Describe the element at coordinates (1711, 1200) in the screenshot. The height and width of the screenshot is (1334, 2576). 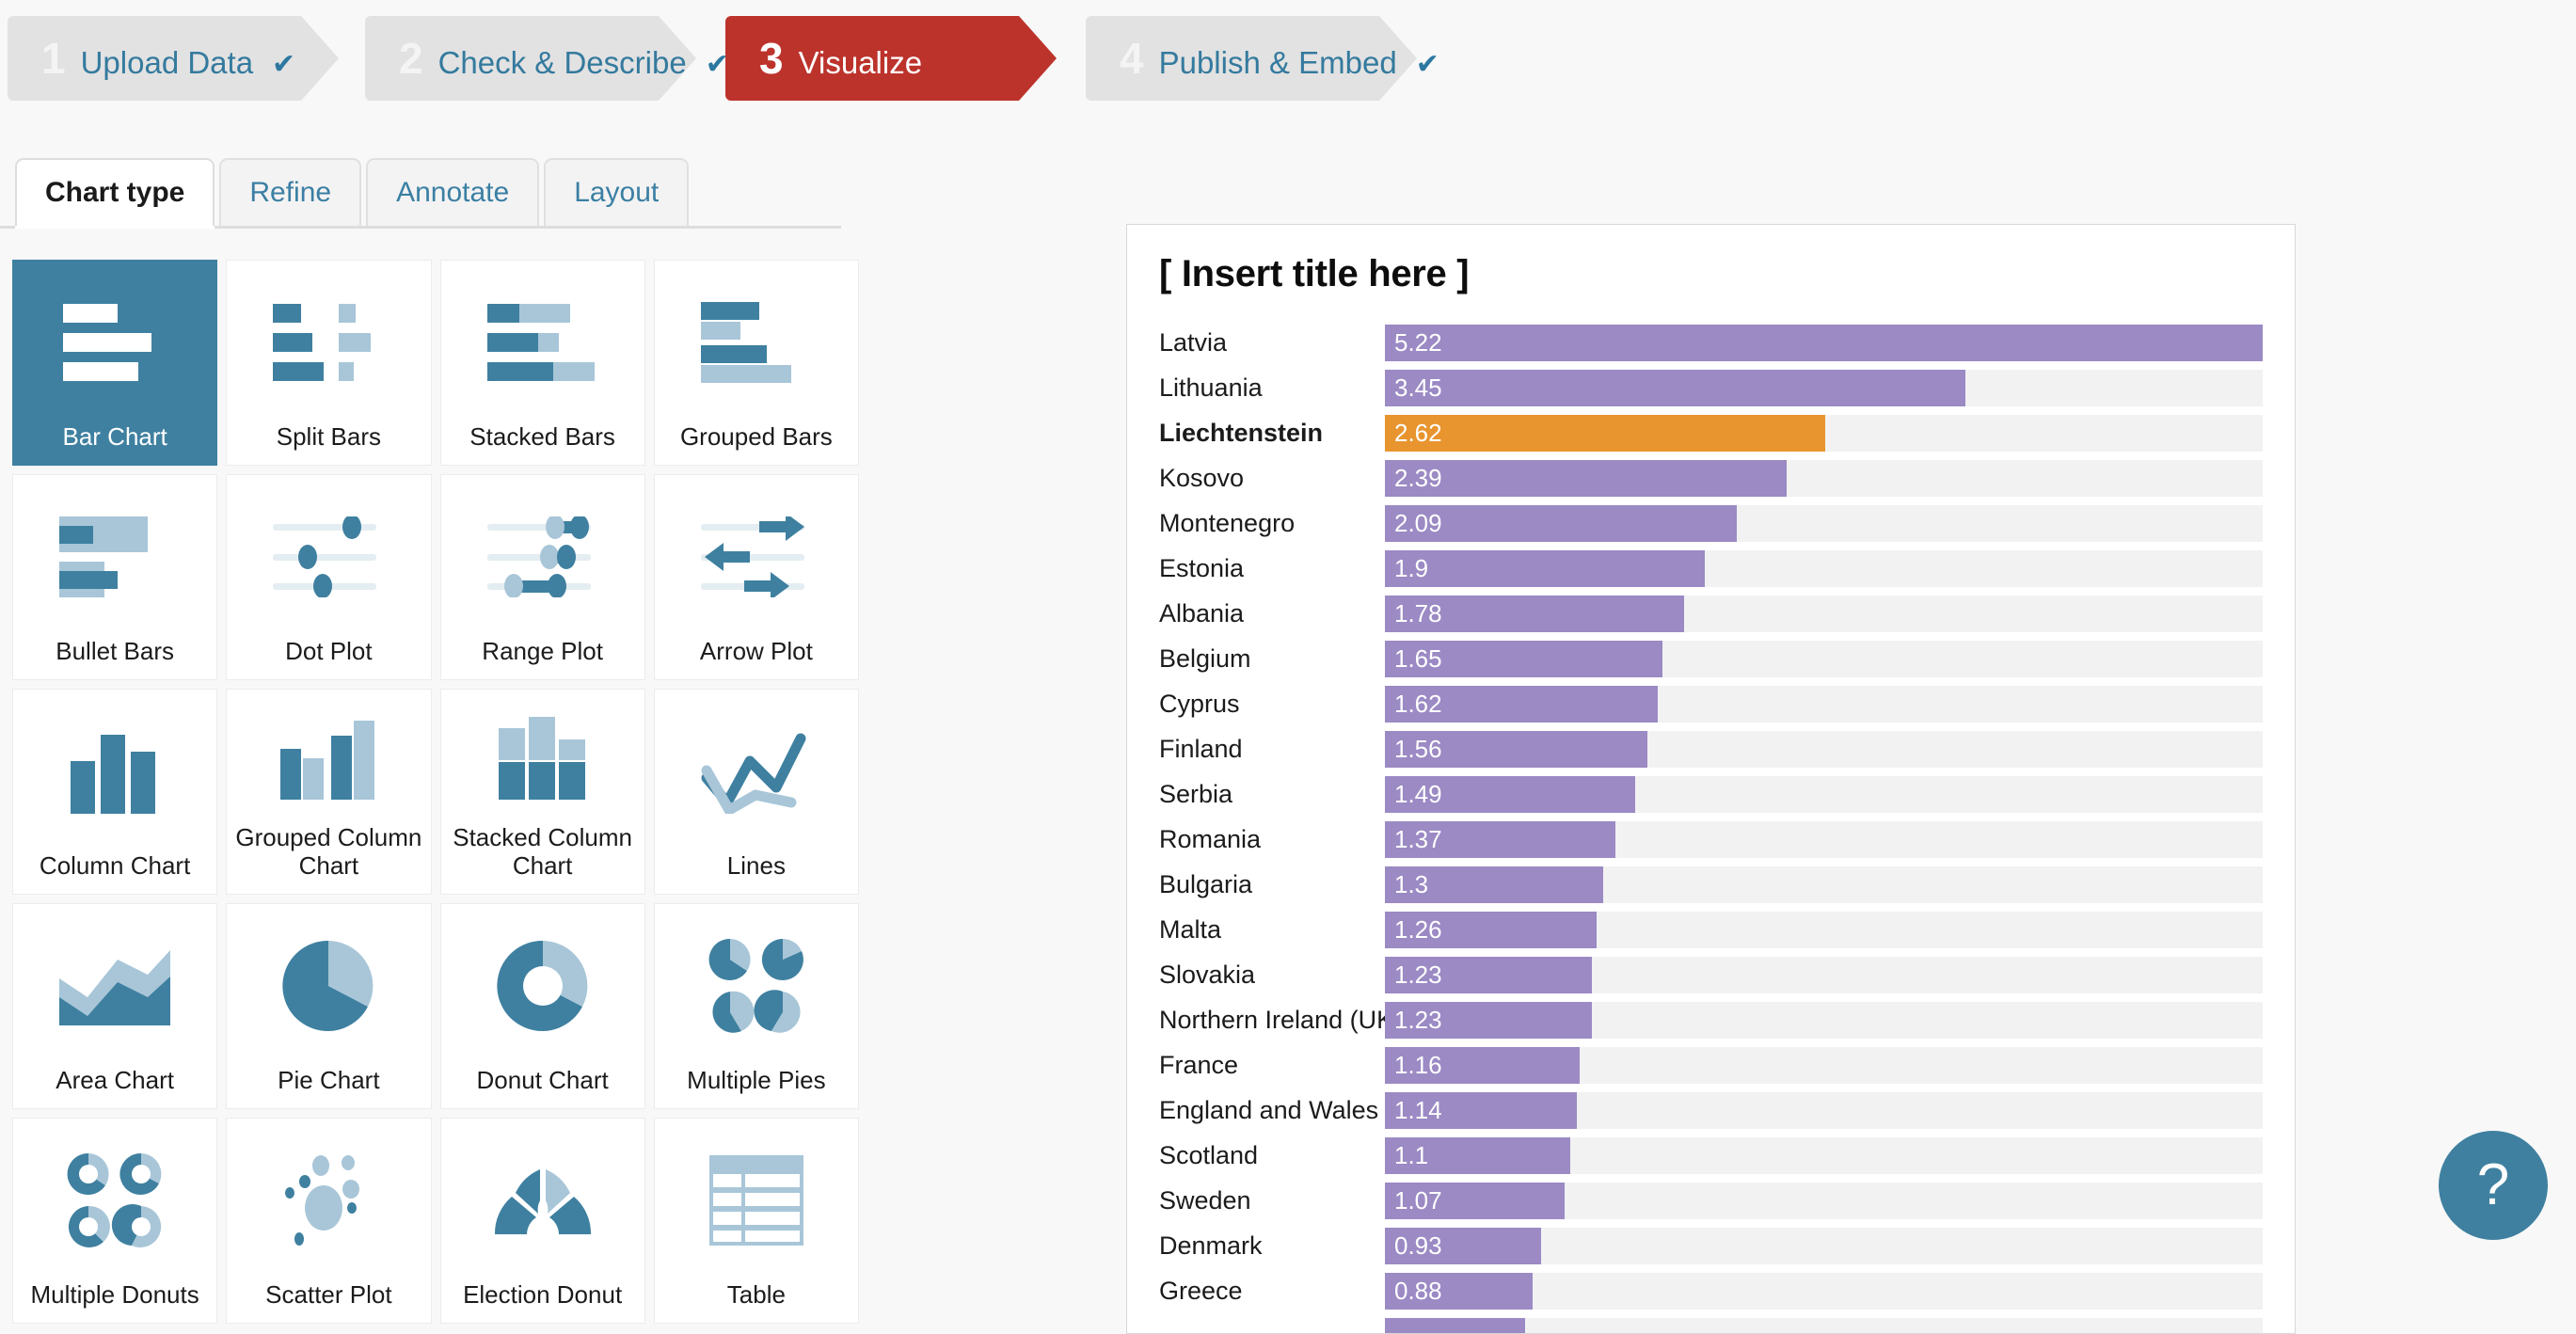
I see `bar-row: Sweden1.07` at that location.